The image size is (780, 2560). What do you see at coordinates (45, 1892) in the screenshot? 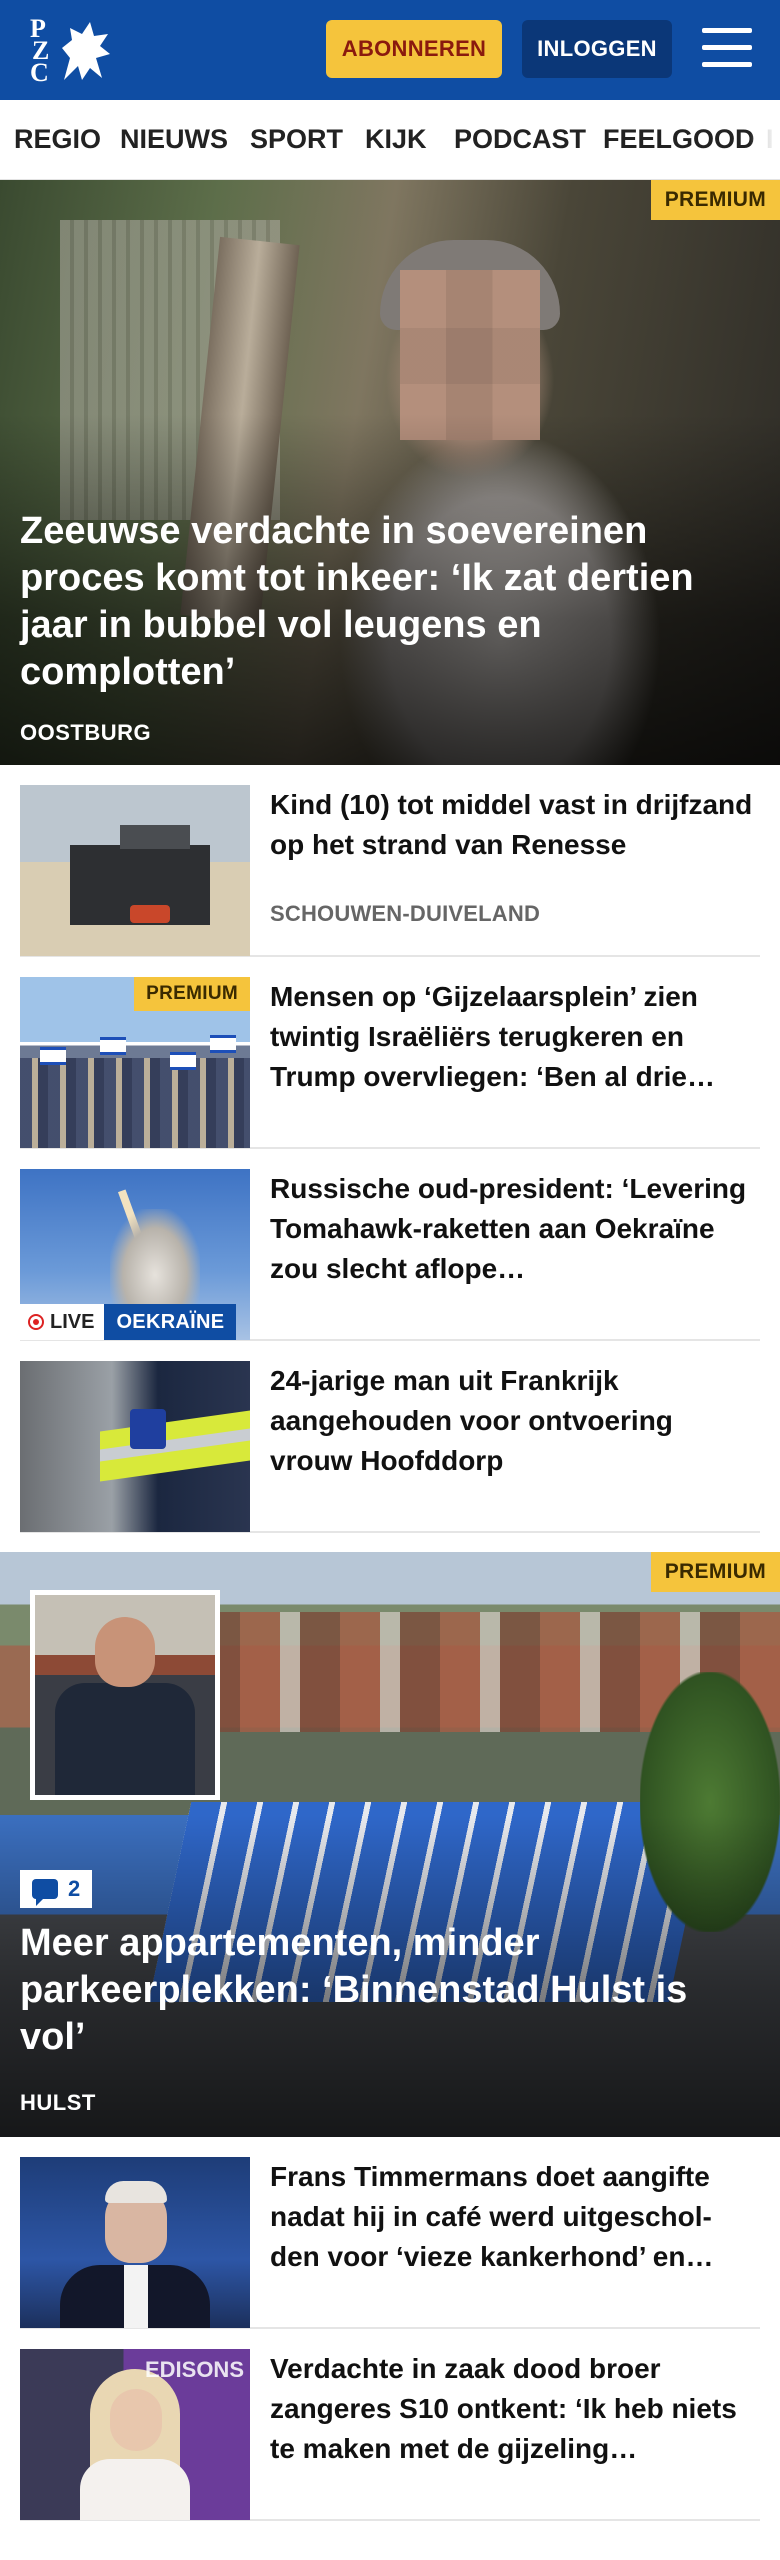
I see `comment-icon` at bounding box center [45, 1892].